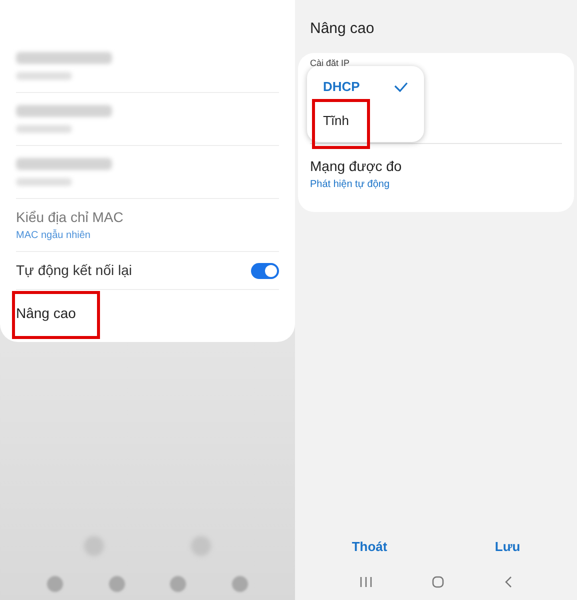 The image size is (577, 600). What do you see at coordinates (342, 29) in the screenshot?
I see `page-title: Nâng cao` at bounding box center [342, 29].